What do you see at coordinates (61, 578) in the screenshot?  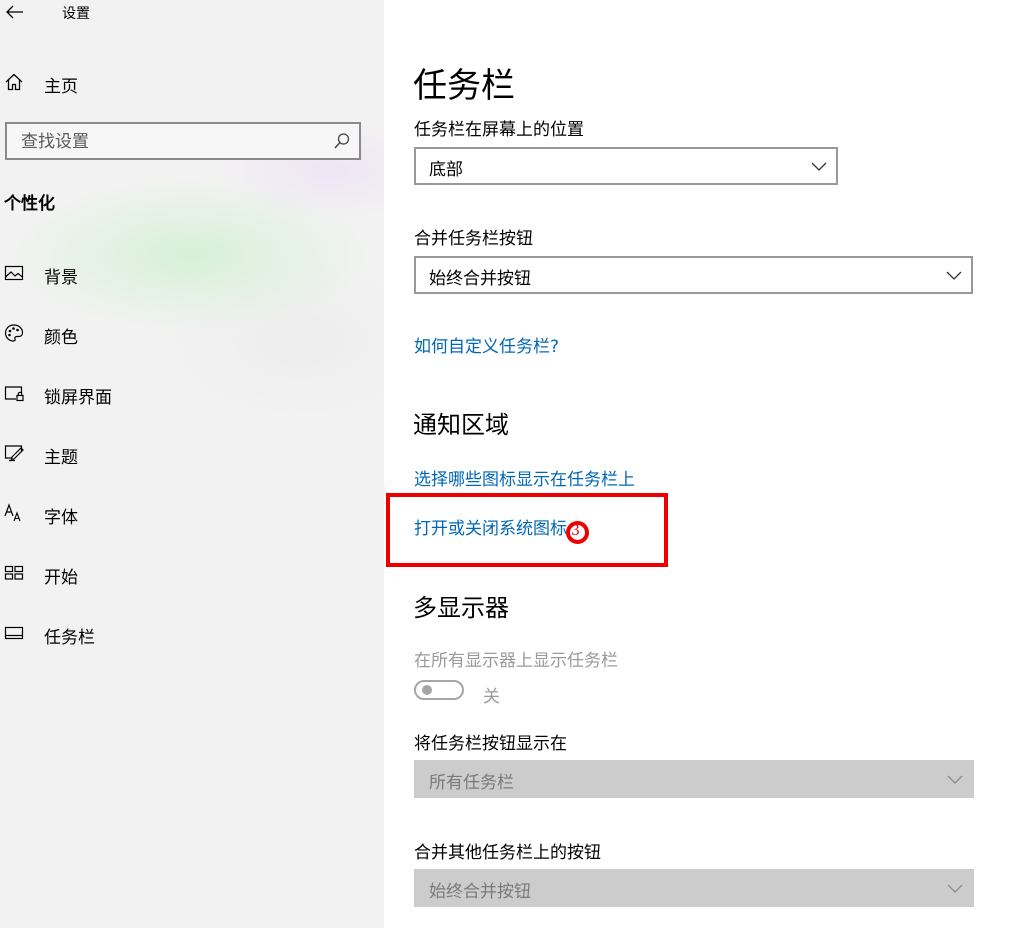 I see `sidebar-item-label: 开始` at bounding box center [61, 578].